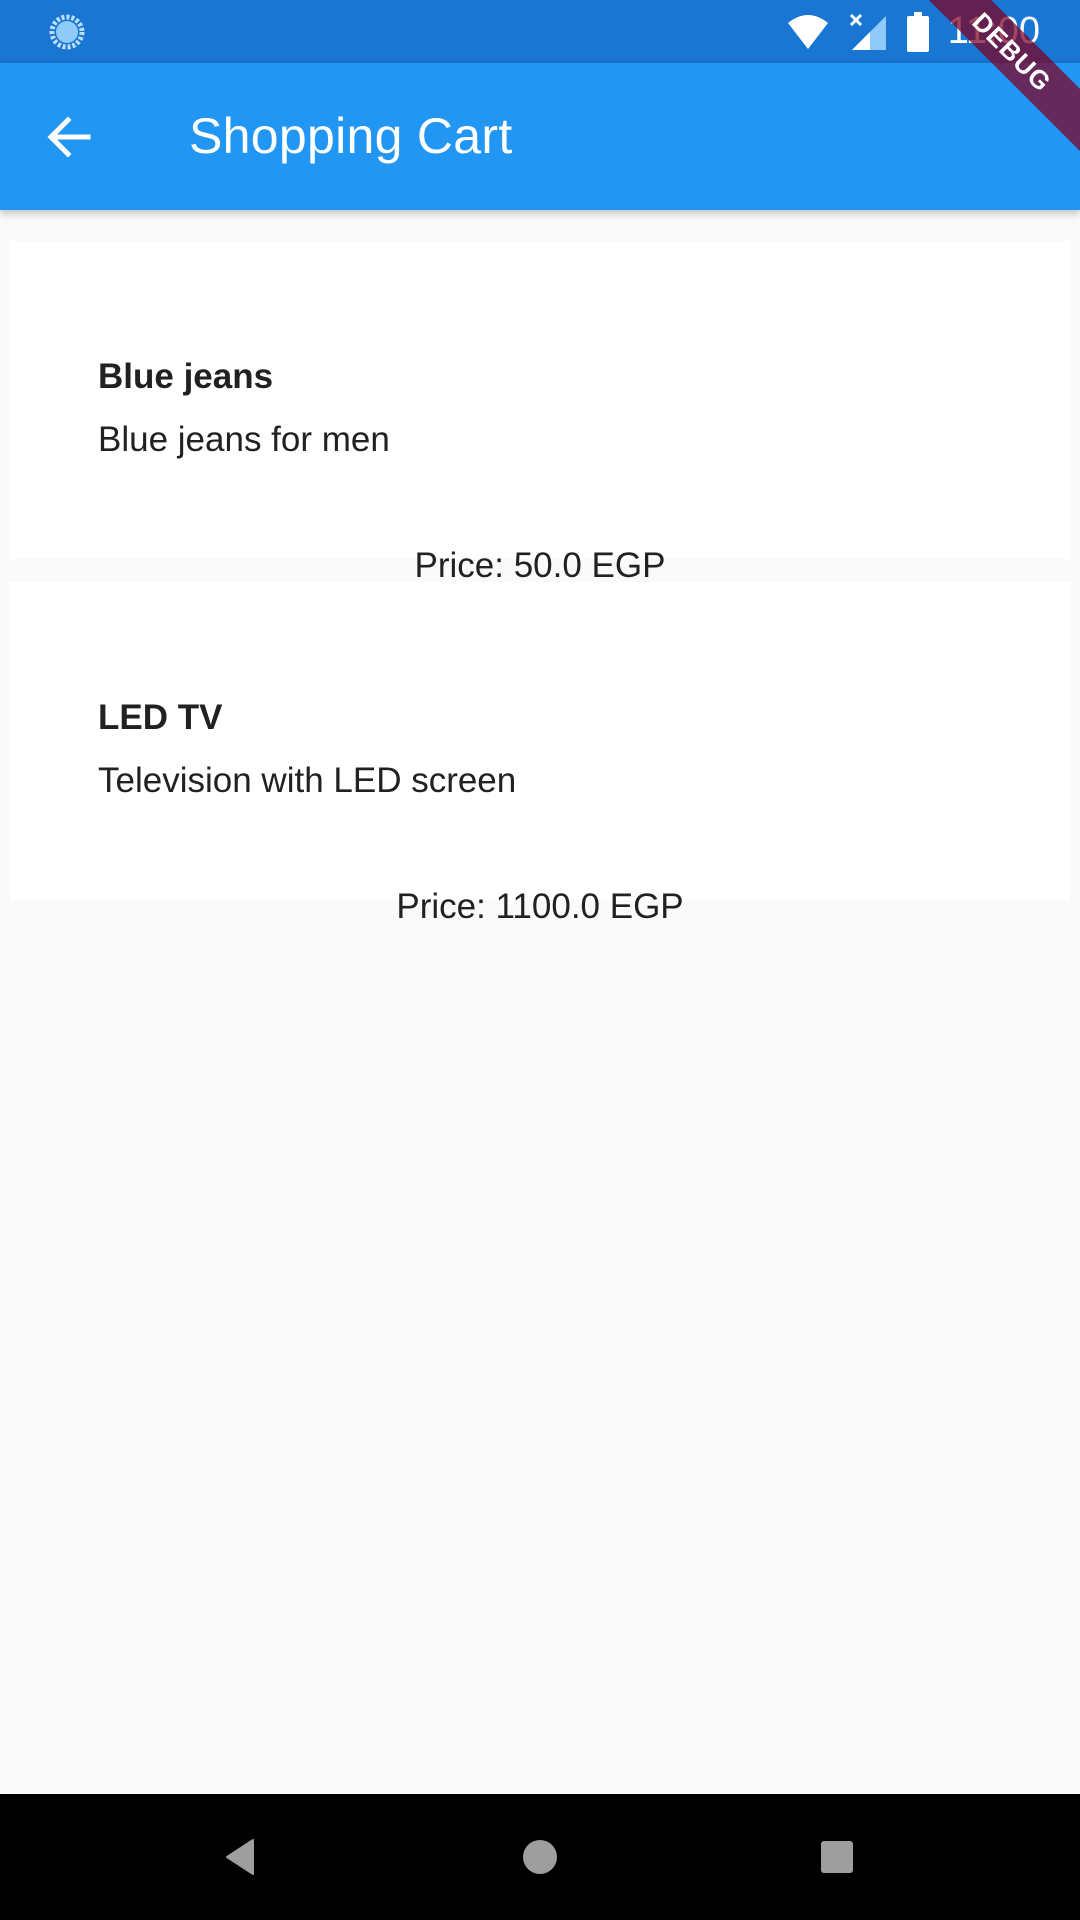 This screenshot has width=1080, height=1920. What do you see at coordinates (160, 717) in the screenshot?
I see `item-name: LED TV` at bounding box center [160, 717].